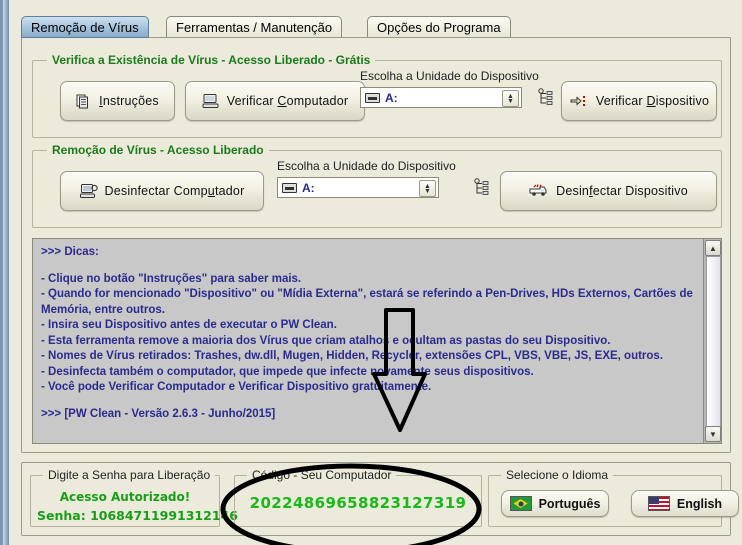  What do you see at coordinates (520, 503) in the screenshot?
I see `flag-brazil-icon` at bounding box center [520, 503].